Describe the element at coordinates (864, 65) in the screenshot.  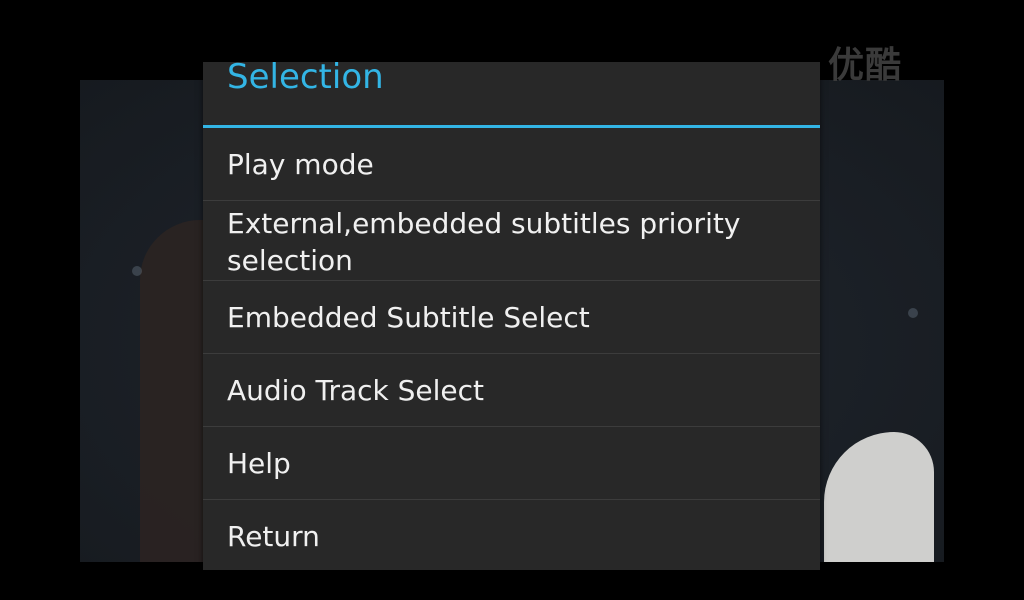
I see `youku-watermark: 优酷` at that location.